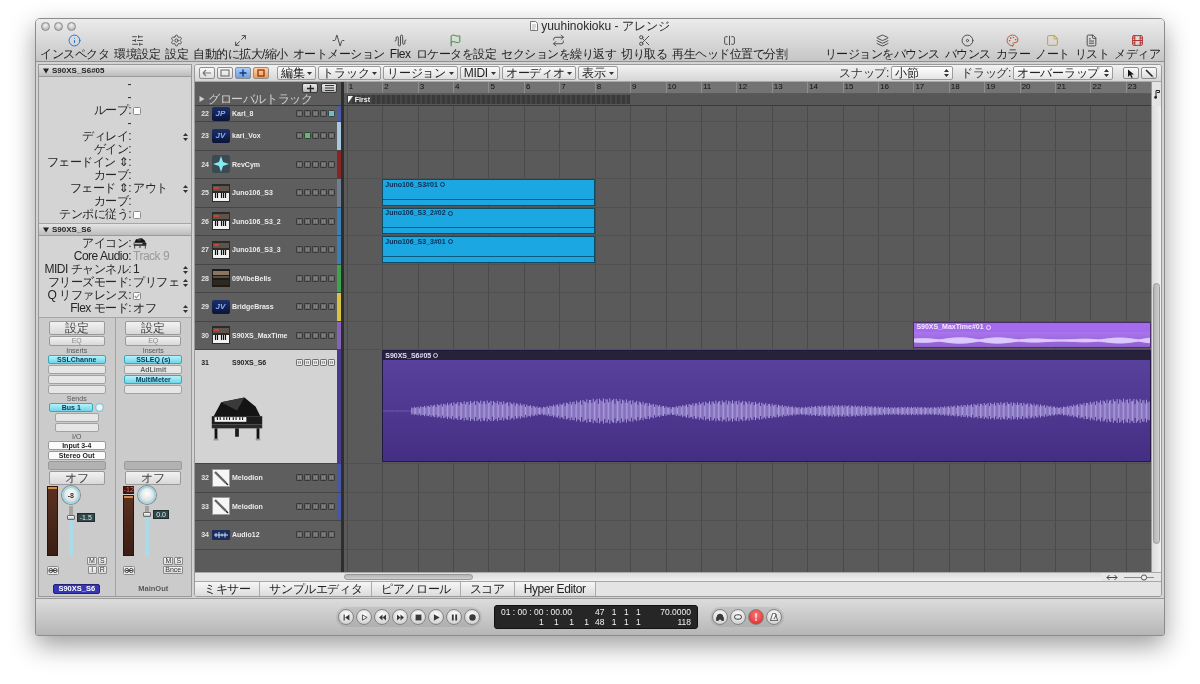 Image resolution: width=1200 pixels, height=684 pixels. Describe the element at coordinates (722, 577) in the screenshot. I see `horizontal-scrollbar` at that location.